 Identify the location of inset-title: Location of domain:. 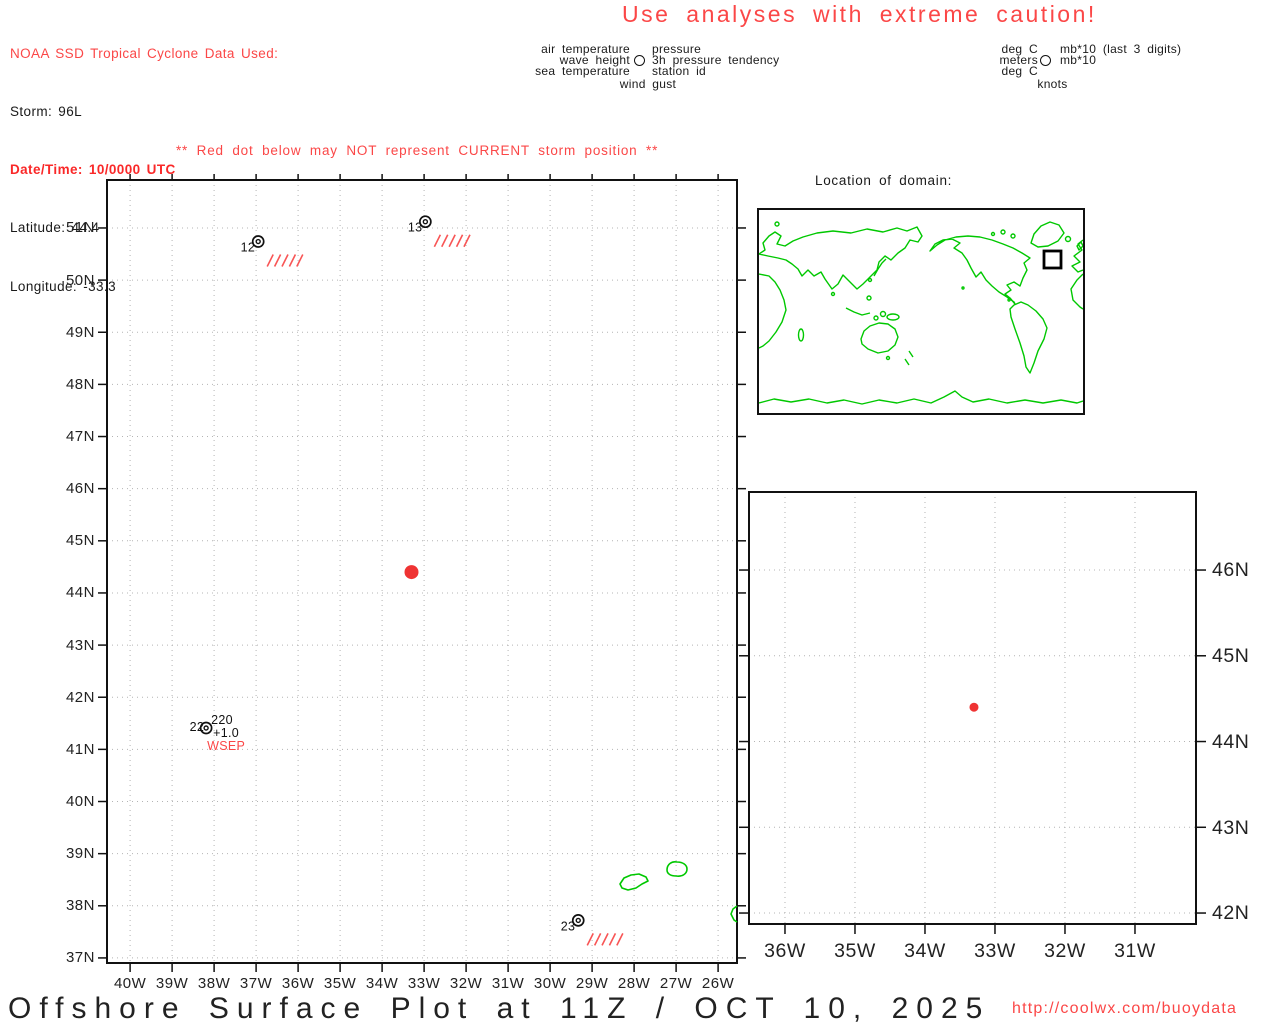
(884, 180).